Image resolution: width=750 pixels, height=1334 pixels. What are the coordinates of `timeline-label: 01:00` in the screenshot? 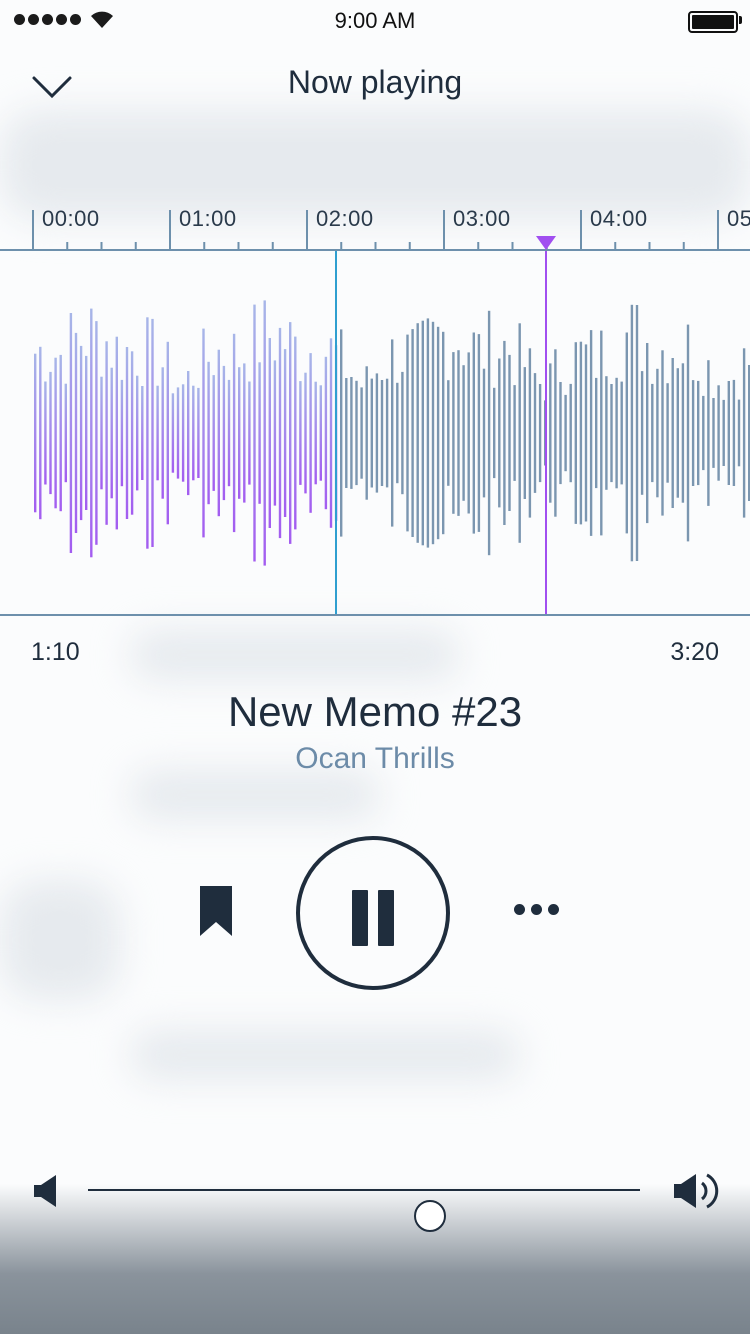 It's located at (208, 218).